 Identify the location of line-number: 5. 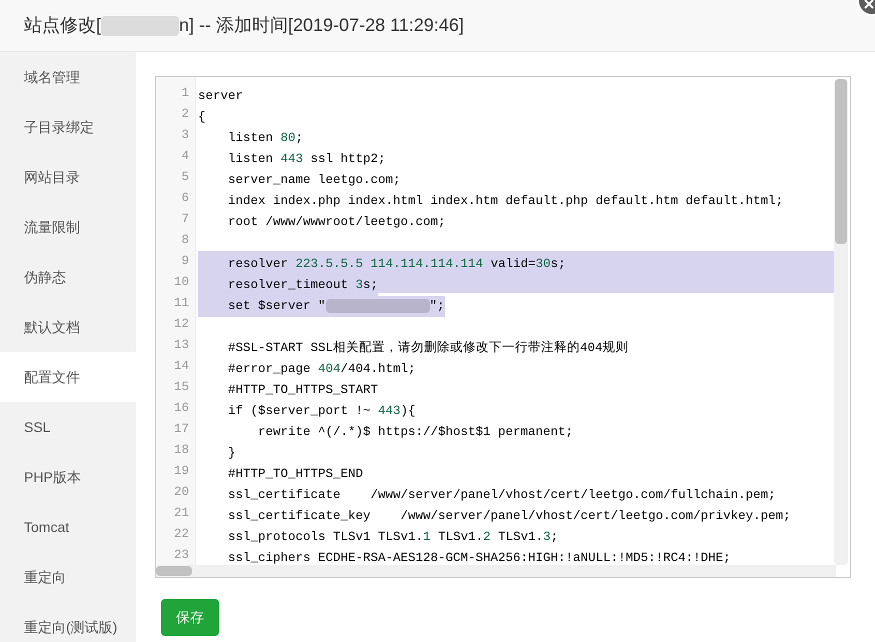
(185, 177).